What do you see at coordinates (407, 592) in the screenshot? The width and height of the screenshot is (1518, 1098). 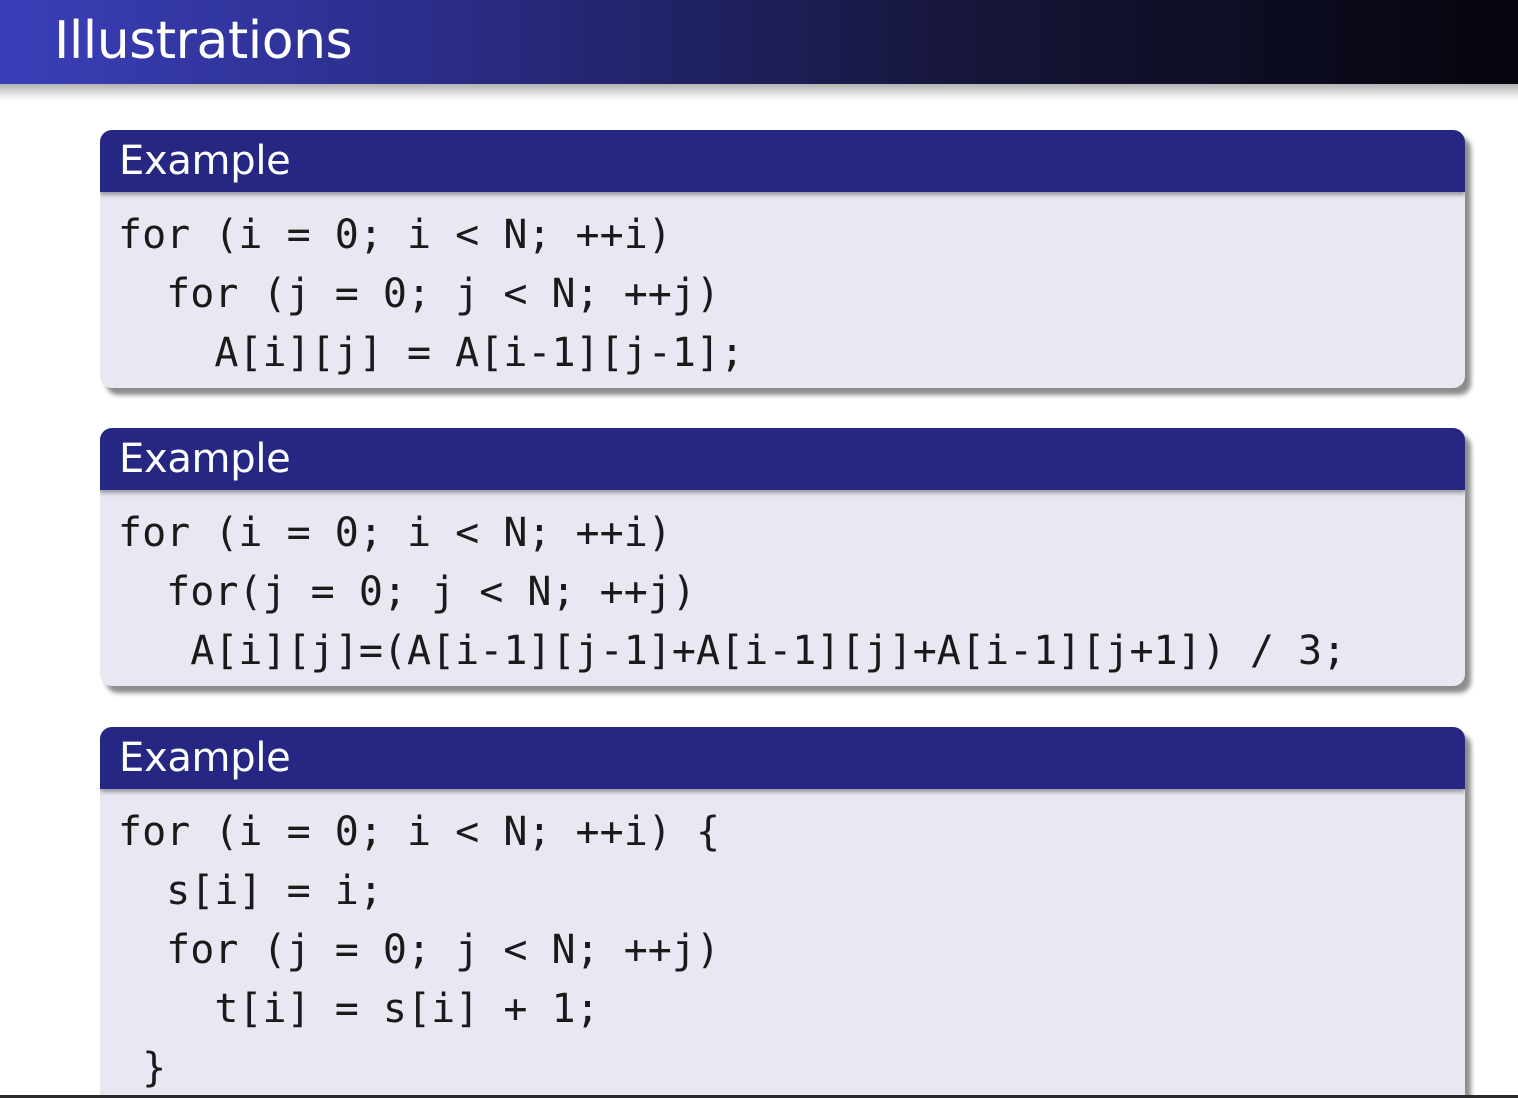 I see `code-line: for(j = 0; j < N; ++j)` at bounding box center [407, 592].